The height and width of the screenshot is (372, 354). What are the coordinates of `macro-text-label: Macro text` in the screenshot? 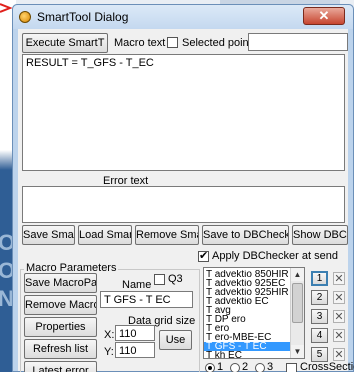 It's located at (140, 43).